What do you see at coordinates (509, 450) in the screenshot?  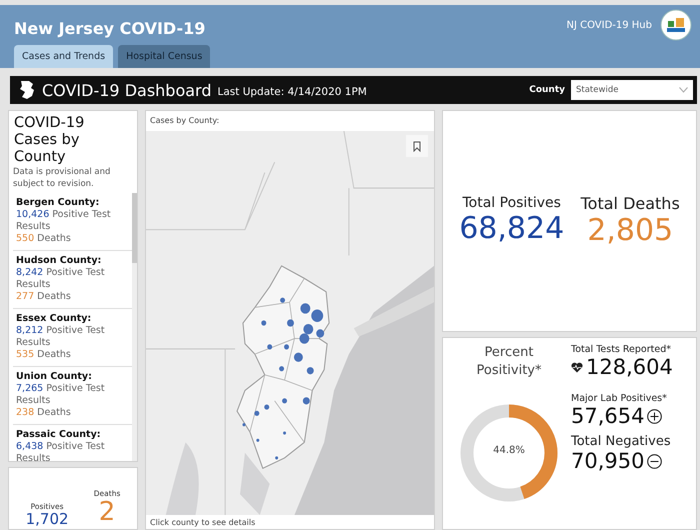 I see `positivity-value: 44.8%` at bounding box center [509, 450].